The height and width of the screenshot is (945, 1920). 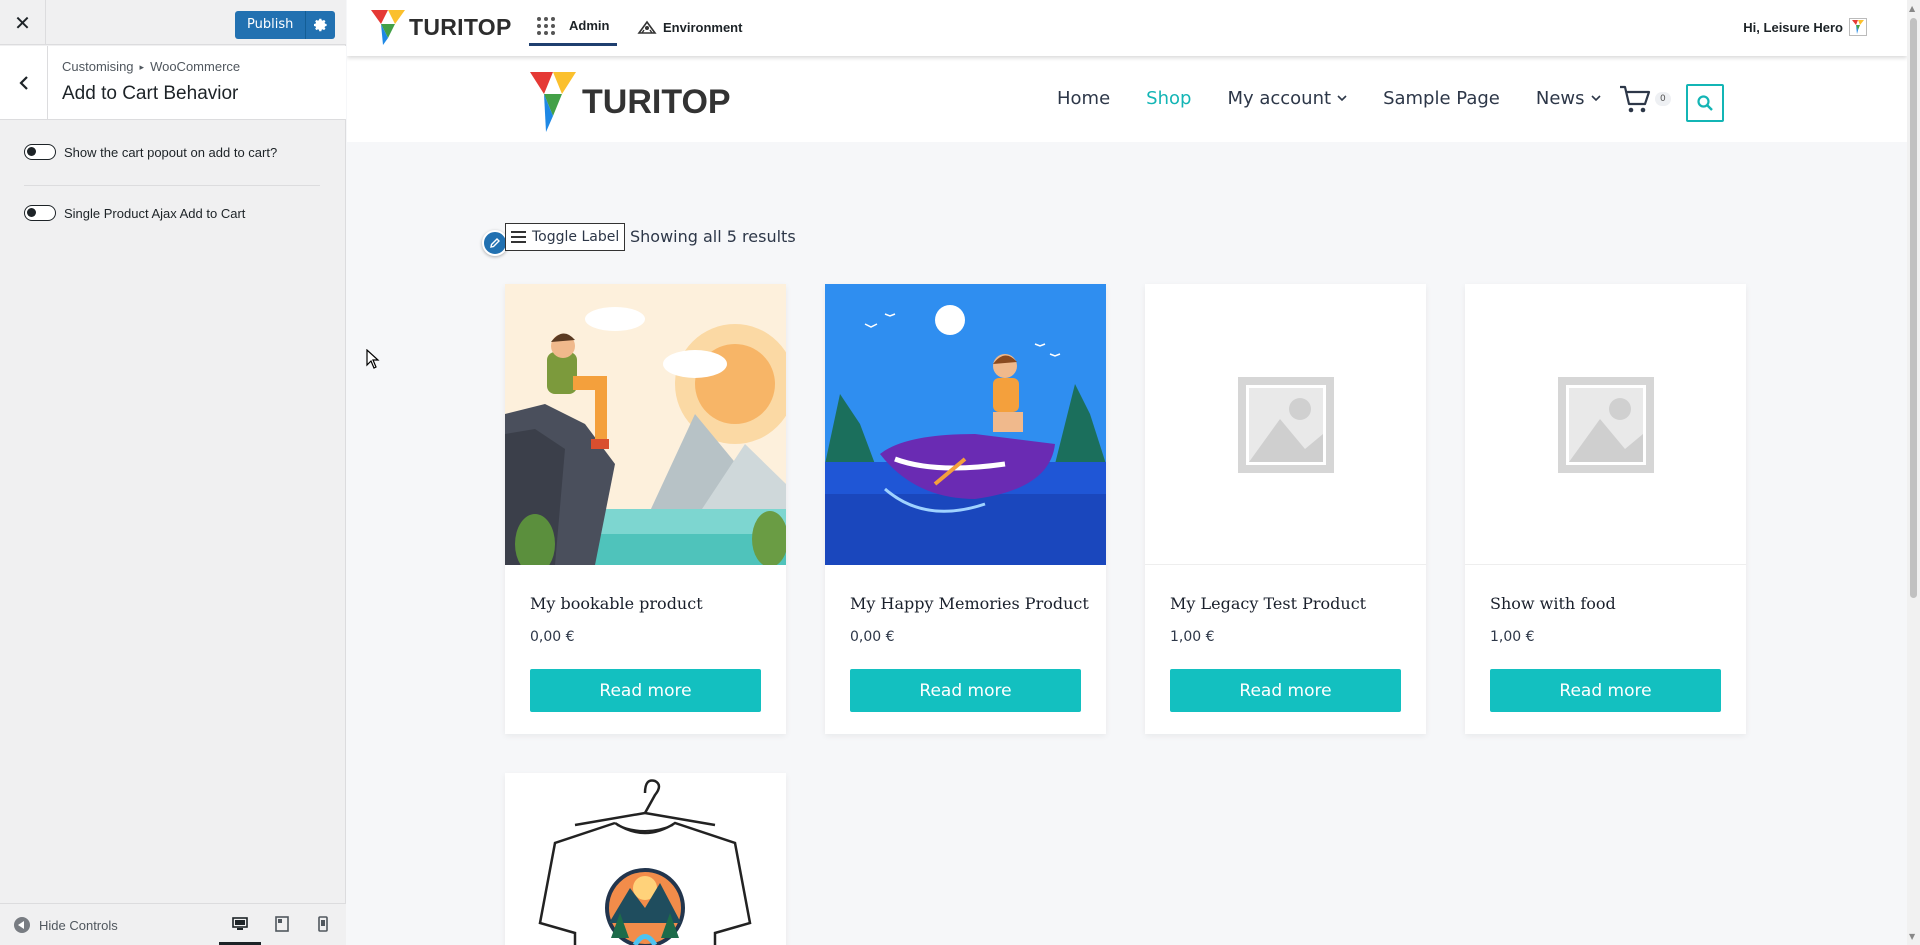 I want to click on section-title: Add to Cart Behavior, so click(x=150, y=93).